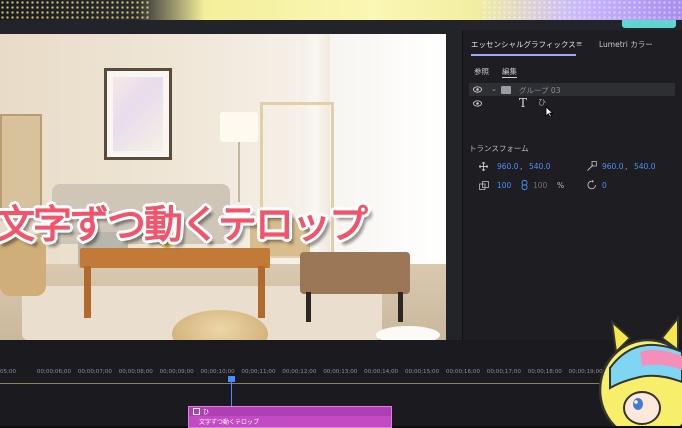 The width and height of the screenshot is (682, 428). What do you see at coordinates (239, 172) in the screenshot?
I see `scene-lamp-pole` at bounding box center [239, 172].